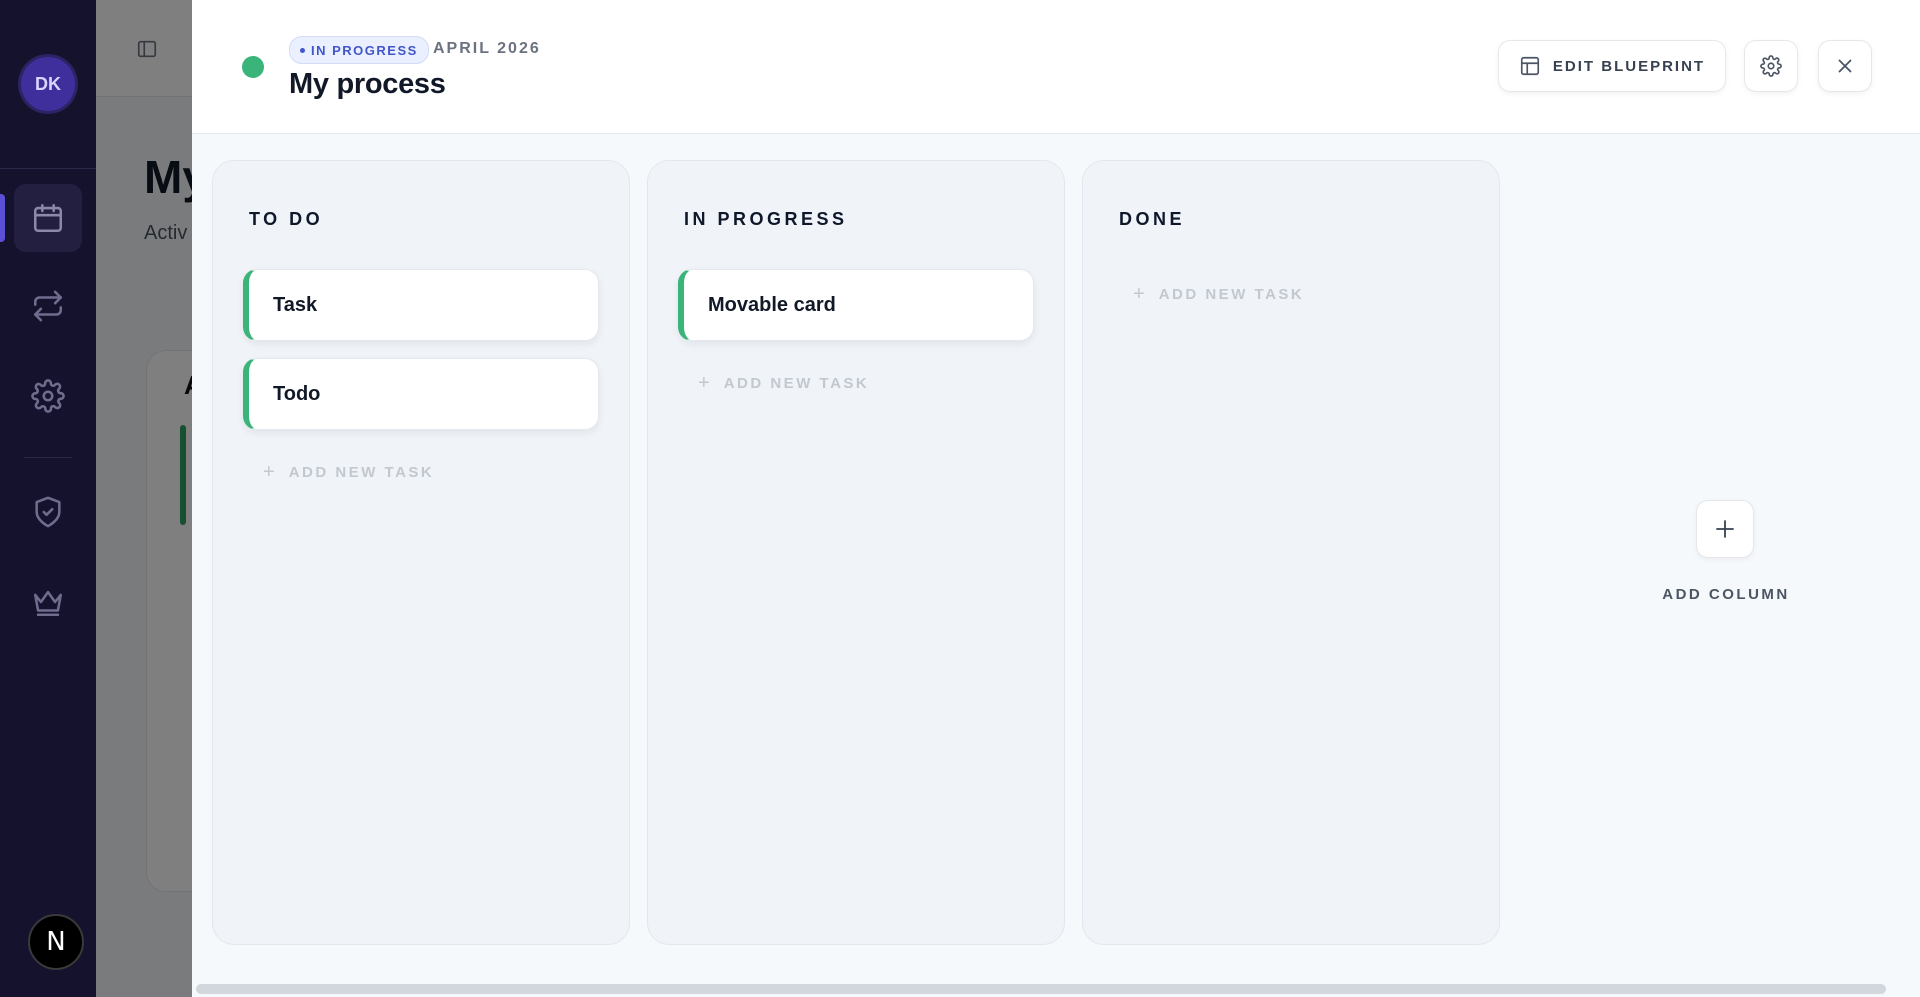 The height and width of the screenshot is (997, 1920). I want to click on add-column-button, so click(1725, 529).